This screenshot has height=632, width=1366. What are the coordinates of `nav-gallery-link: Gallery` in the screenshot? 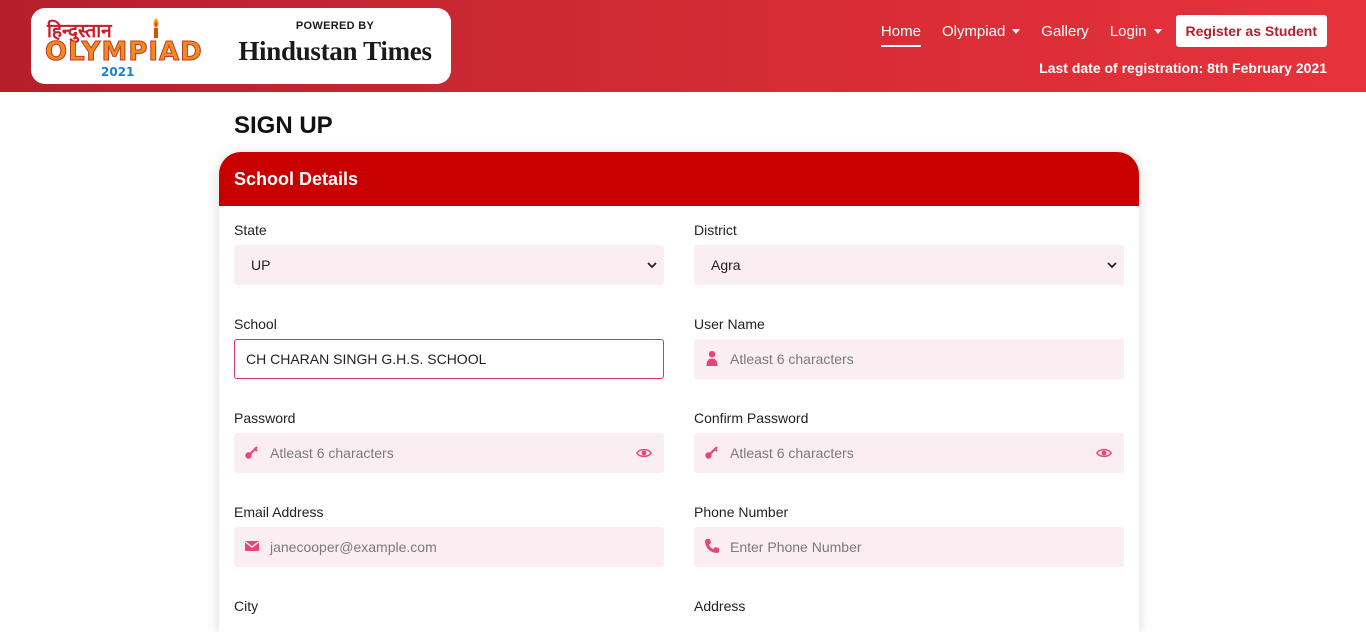 It's located at (1065, 31).